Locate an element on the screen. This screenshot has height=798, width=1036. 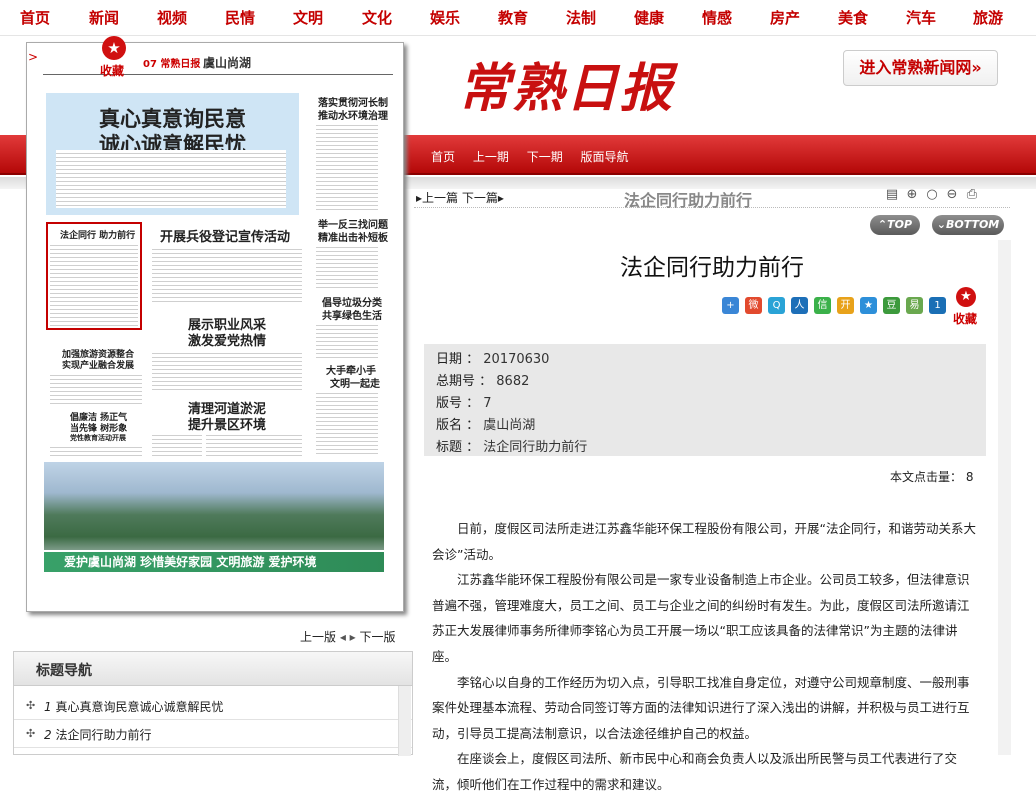
arrow-right-icon: > is located at coordinates (33, 57).